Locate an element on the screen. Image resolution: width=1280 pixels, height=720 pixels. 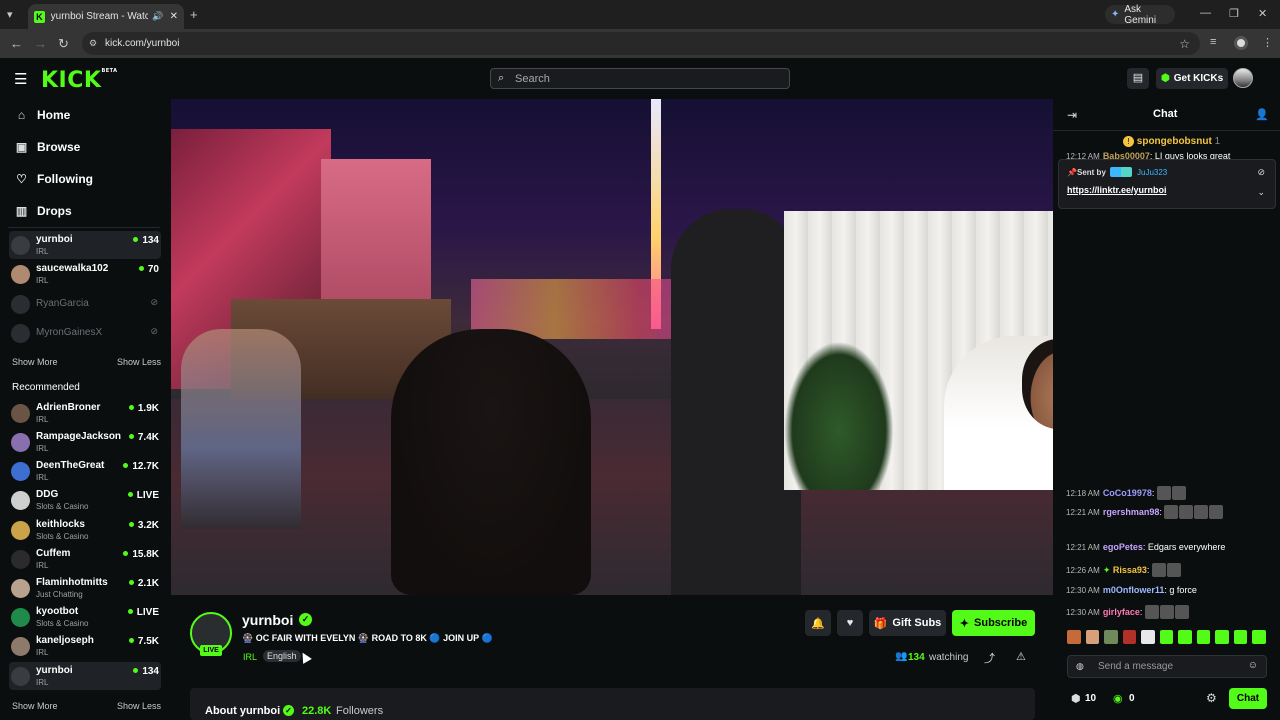
report-icon: ⚠ is located at coordinates (1021, 656).